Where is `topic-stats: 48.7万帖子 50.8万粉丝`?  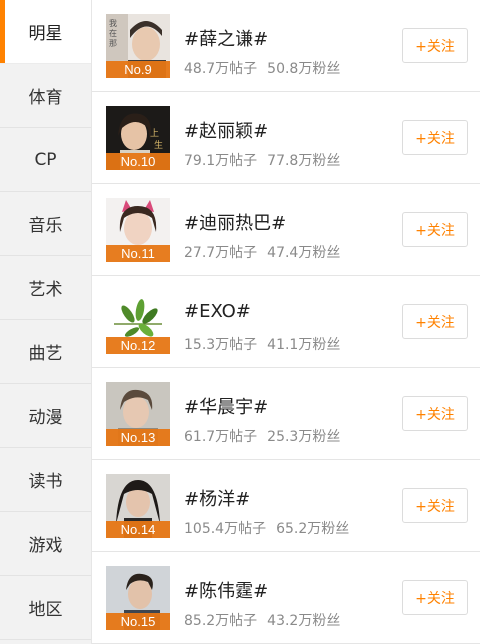 topic-stats: 48.7万帖子 50.8万粉丝 is located at coordinates (262, 68).